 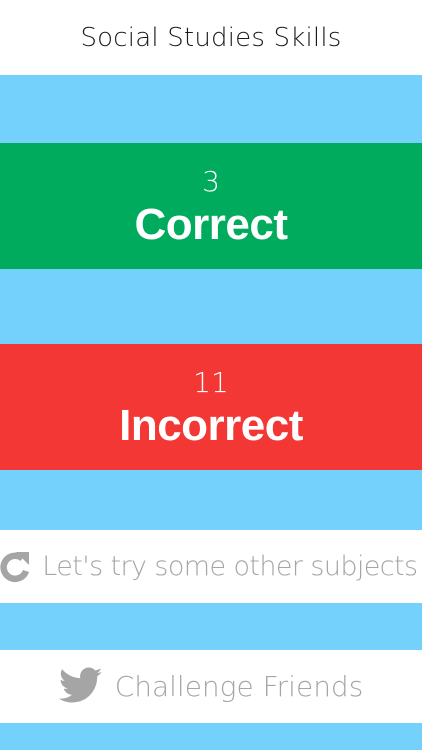 I want to click on correct-label: Correct, so click(x=211, y=224).